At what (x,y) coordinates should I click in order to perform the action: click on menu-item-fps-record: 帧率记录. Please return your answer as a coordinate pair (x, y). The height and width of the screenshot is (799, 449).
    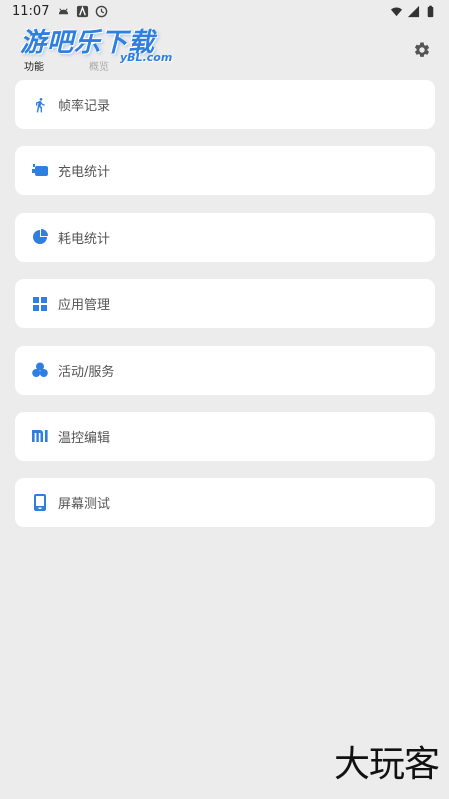
    Looking at the image, I should click on (225, 104).